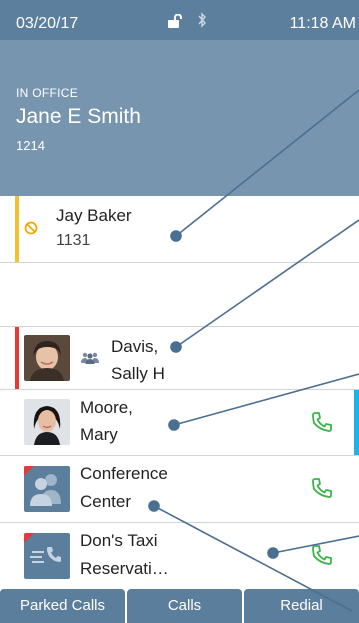 This screenshot has width=359, height=623. I want to click on bluetooth-icon, so click(202, 22).